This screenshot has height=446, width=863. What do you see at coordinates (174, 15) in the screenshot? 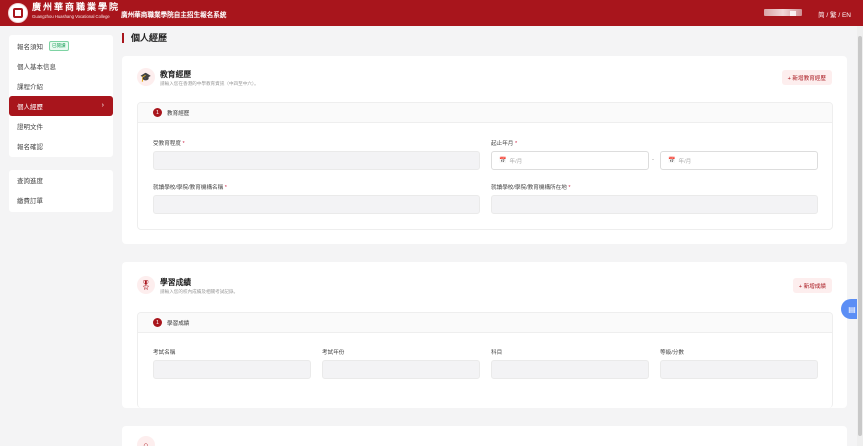
I see `system-title: 廣州華商職業學院自主招生報名系統` at bounding box center [174, 15].